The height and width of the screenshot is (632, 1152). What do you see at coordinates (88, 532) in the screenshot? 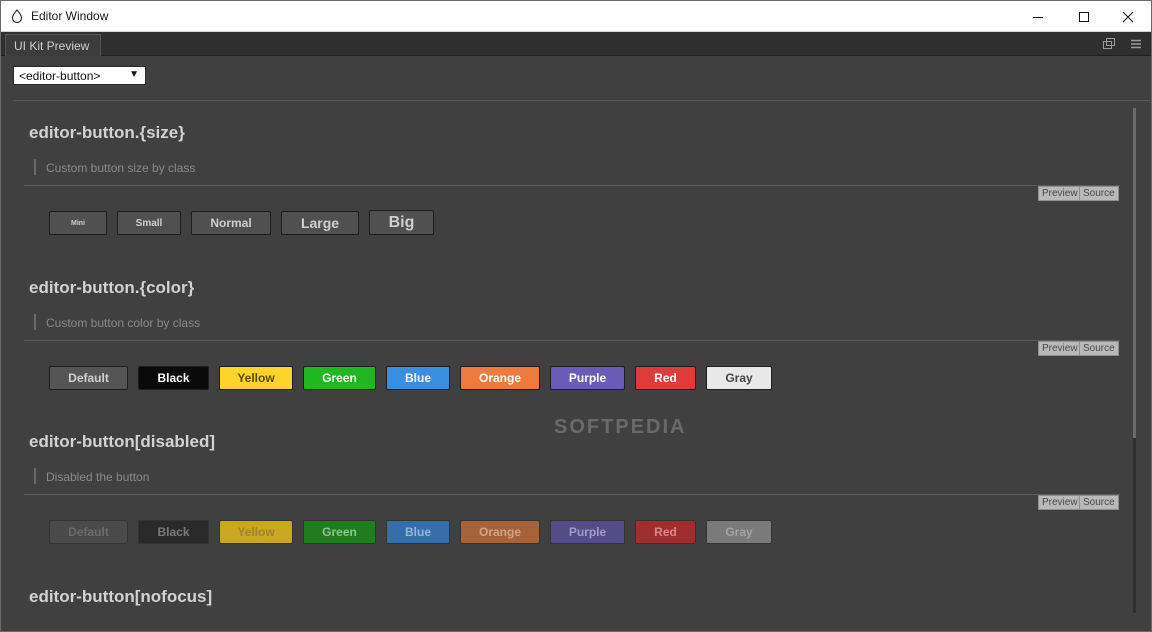
I see `button-default-disabled: Default` at bounding box center [88, 532].